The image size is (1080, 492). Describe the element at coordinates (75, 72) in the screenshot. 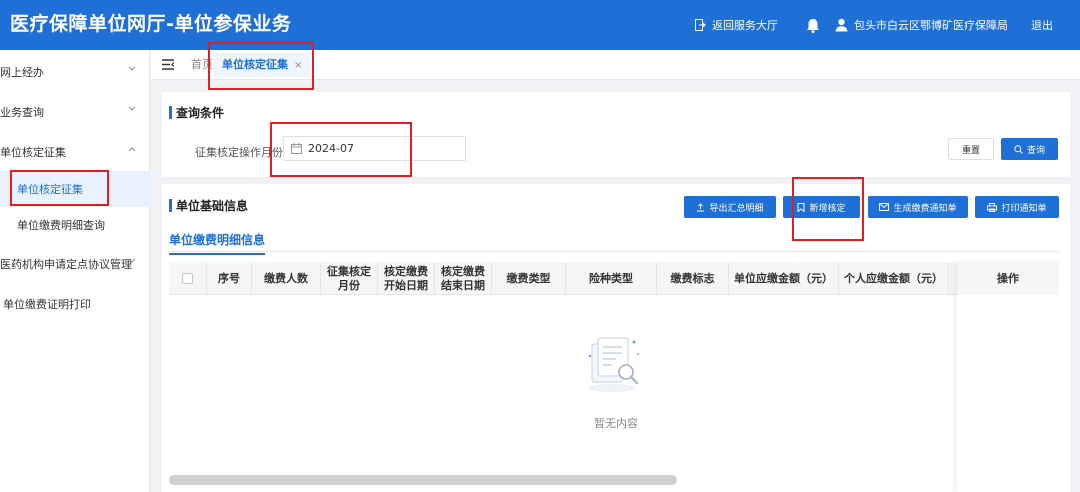

I see `sidebar-item-online-handling: 网上经办` at that location.